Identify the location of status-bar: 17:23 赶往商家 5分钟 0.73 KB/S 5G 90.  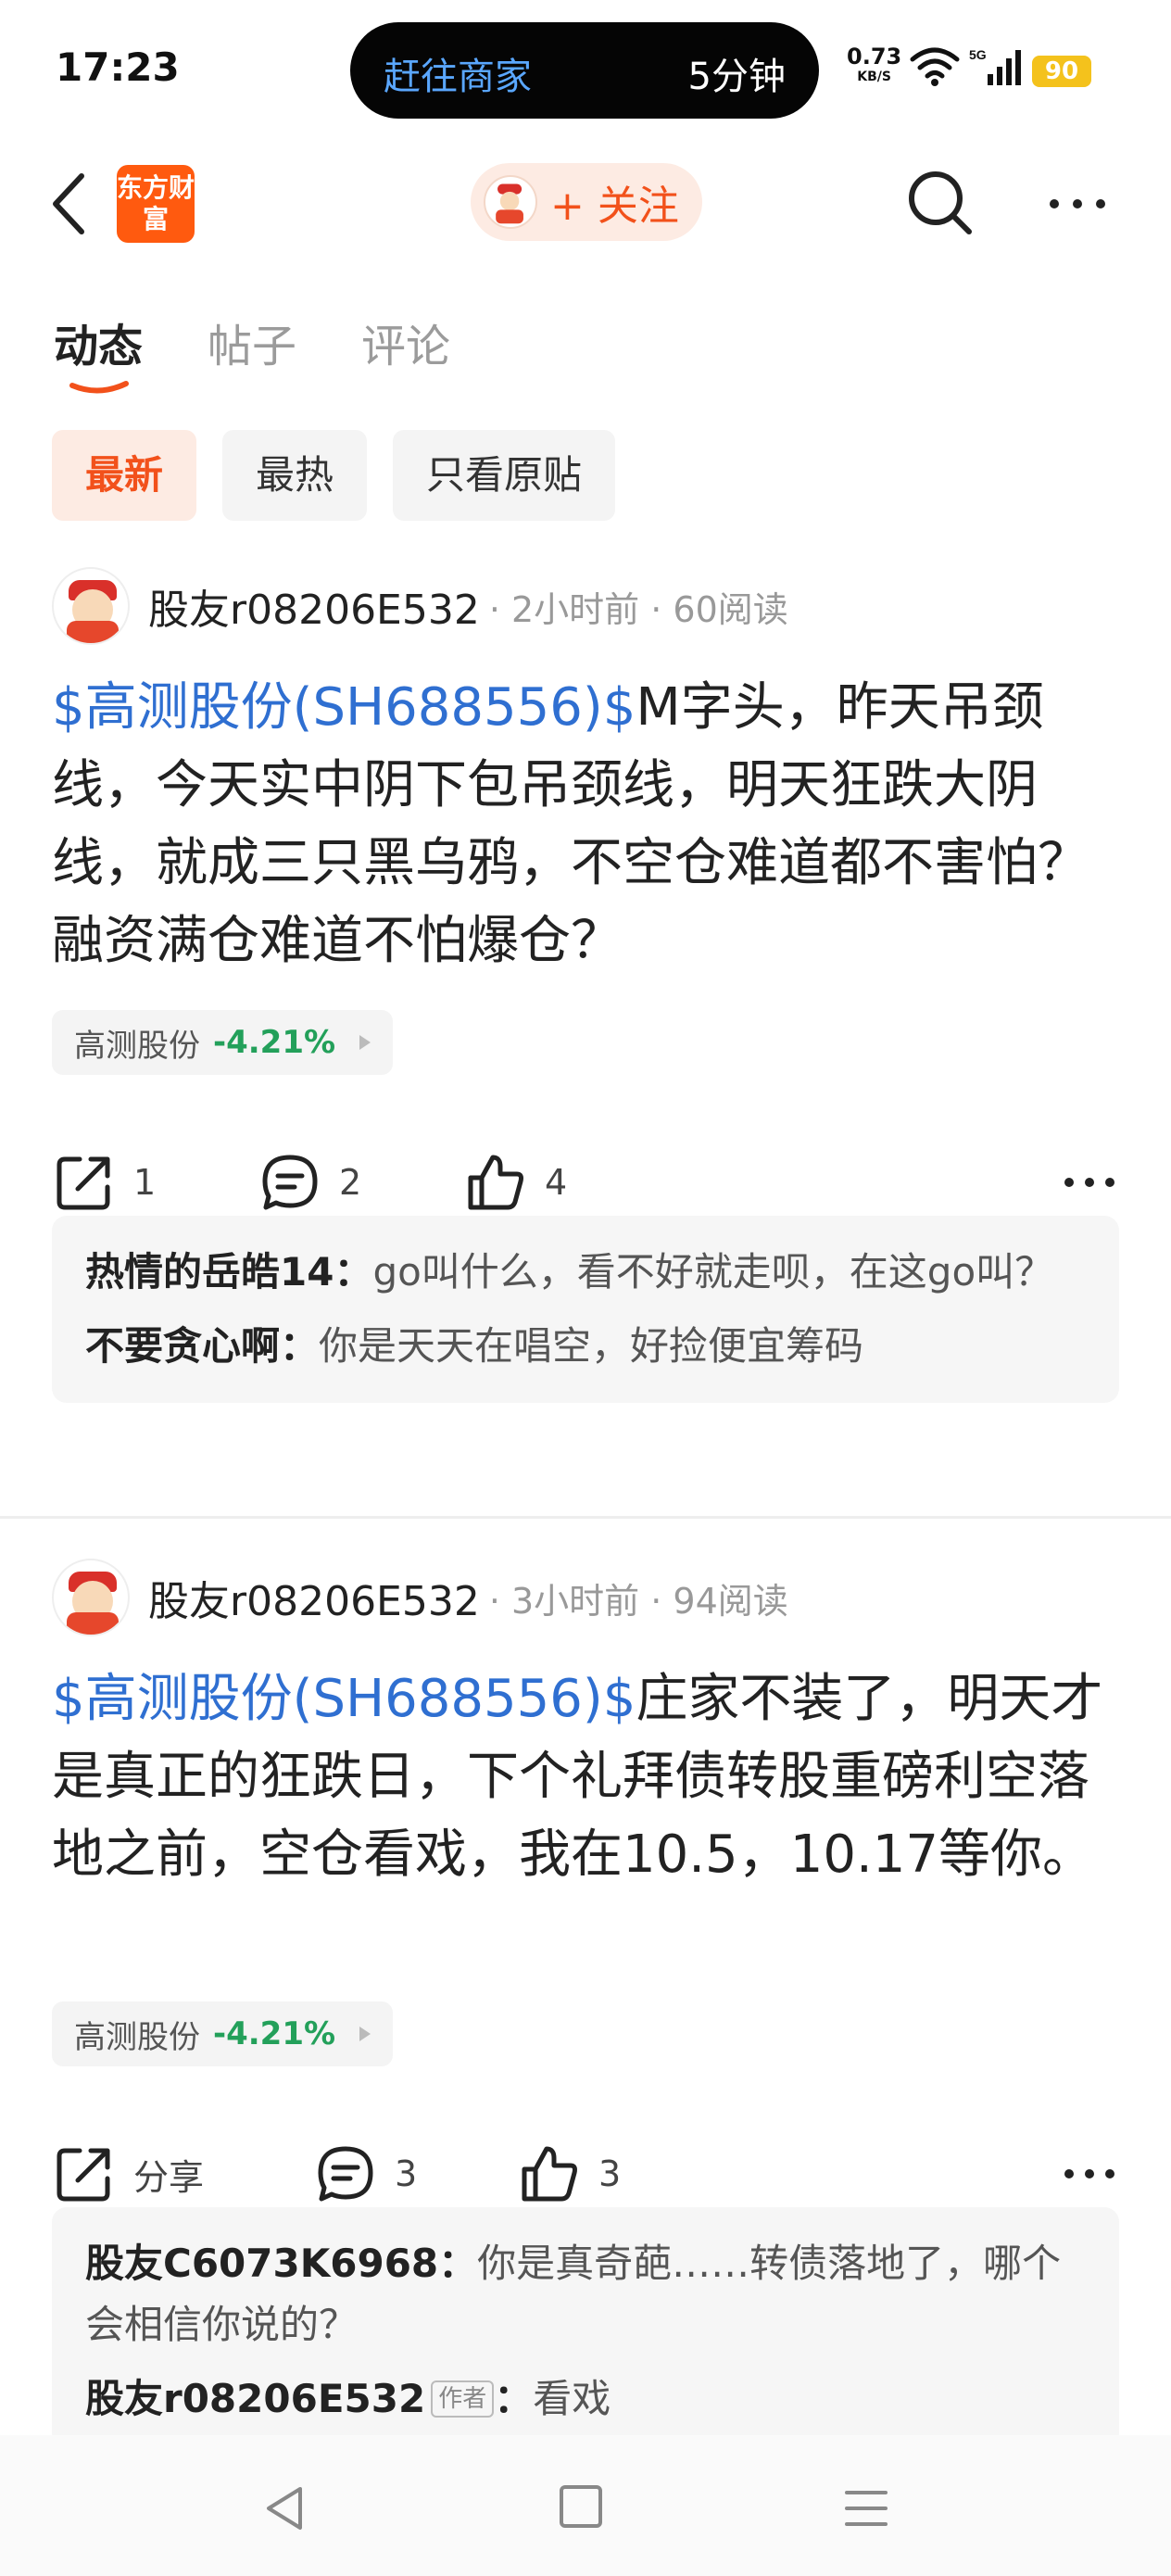
(585, 69).